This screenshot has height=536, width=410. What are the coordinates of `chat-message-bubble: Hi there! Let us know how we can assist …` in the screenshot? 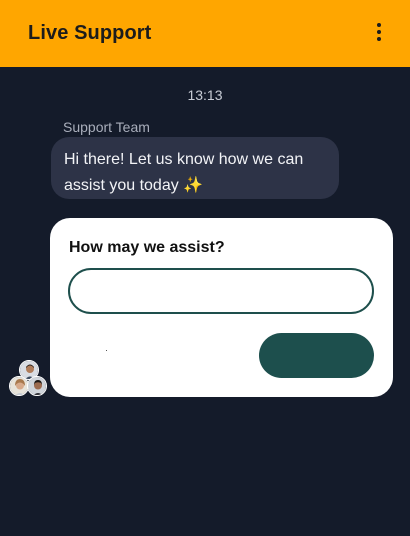 It's located at (195, 168).